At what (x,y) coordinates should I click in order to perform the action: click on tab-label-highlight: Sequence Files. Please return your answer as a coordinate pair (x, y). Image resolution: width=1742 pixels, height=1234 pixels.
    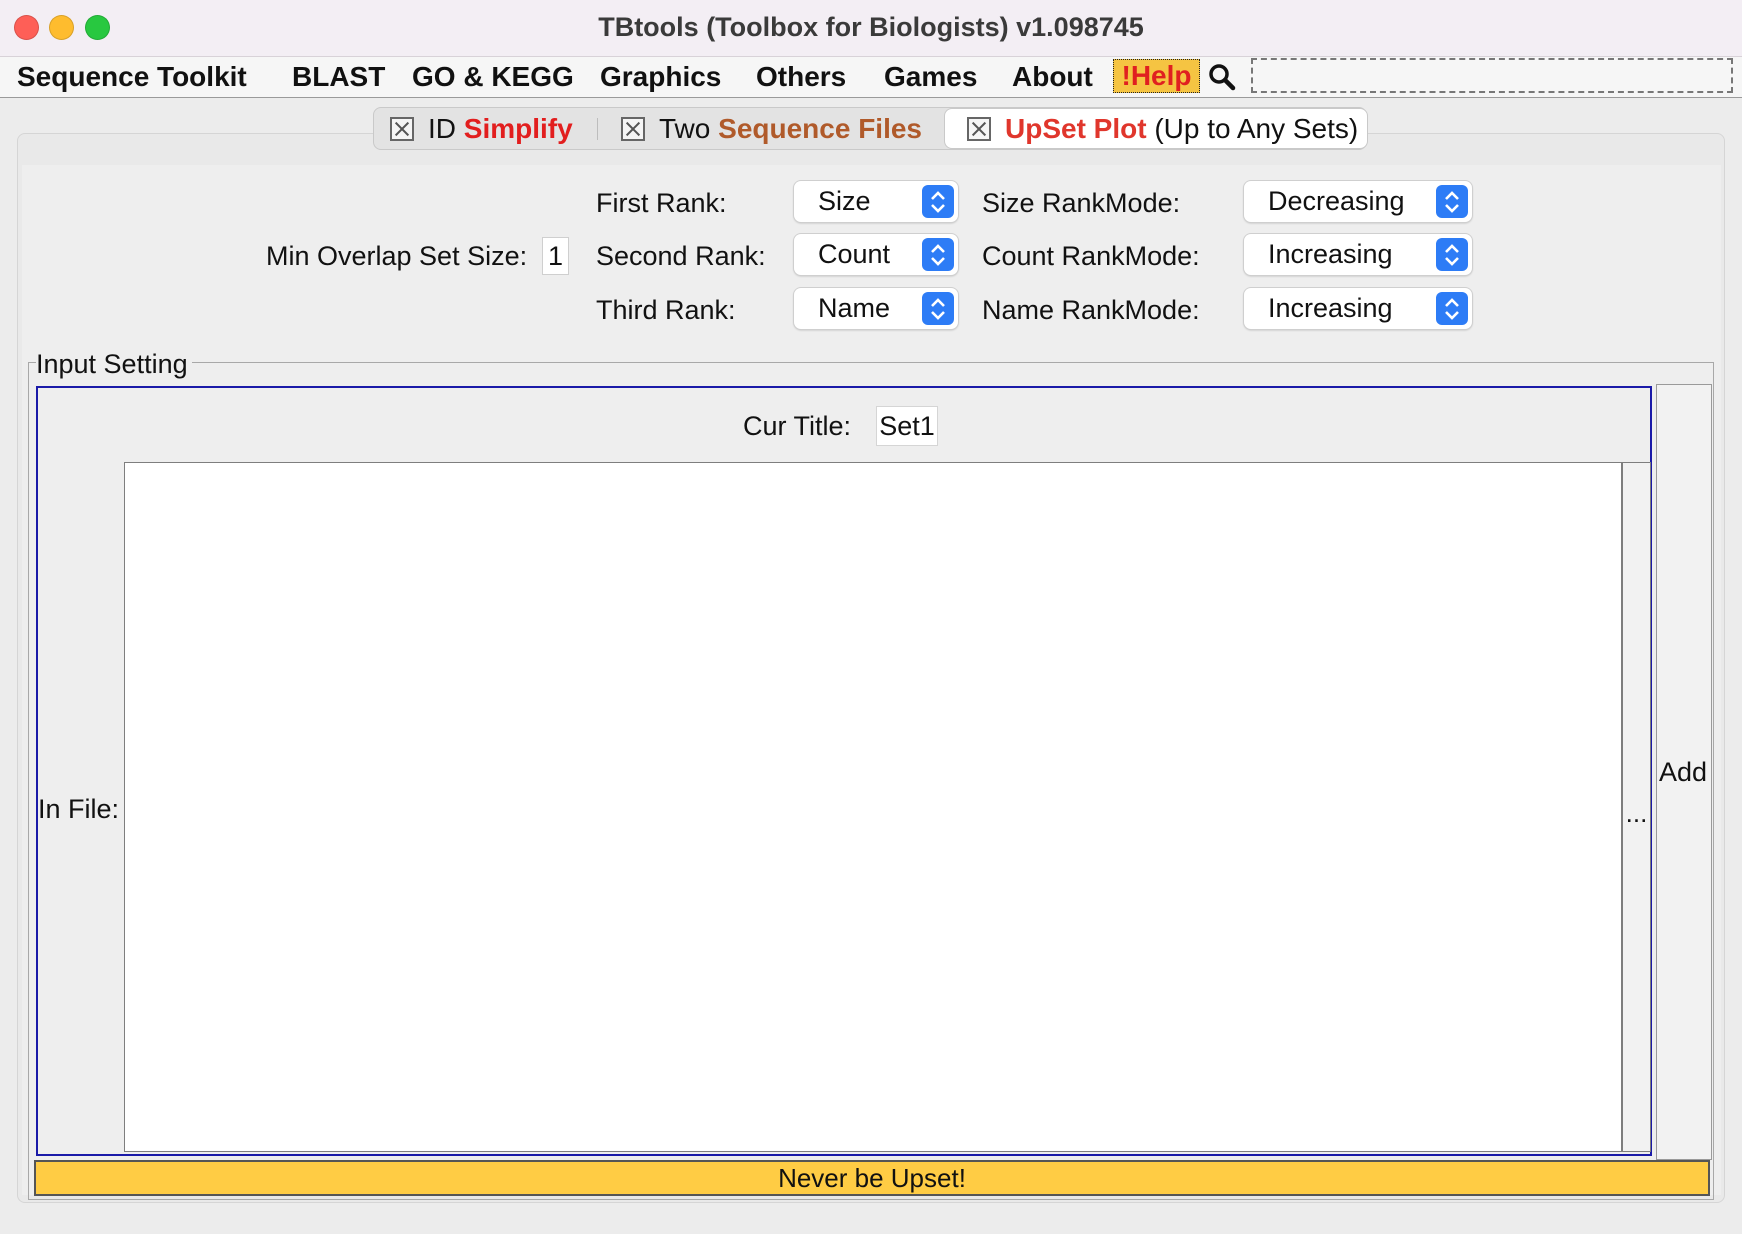
    Looking at the image, I should click on (820, 128).